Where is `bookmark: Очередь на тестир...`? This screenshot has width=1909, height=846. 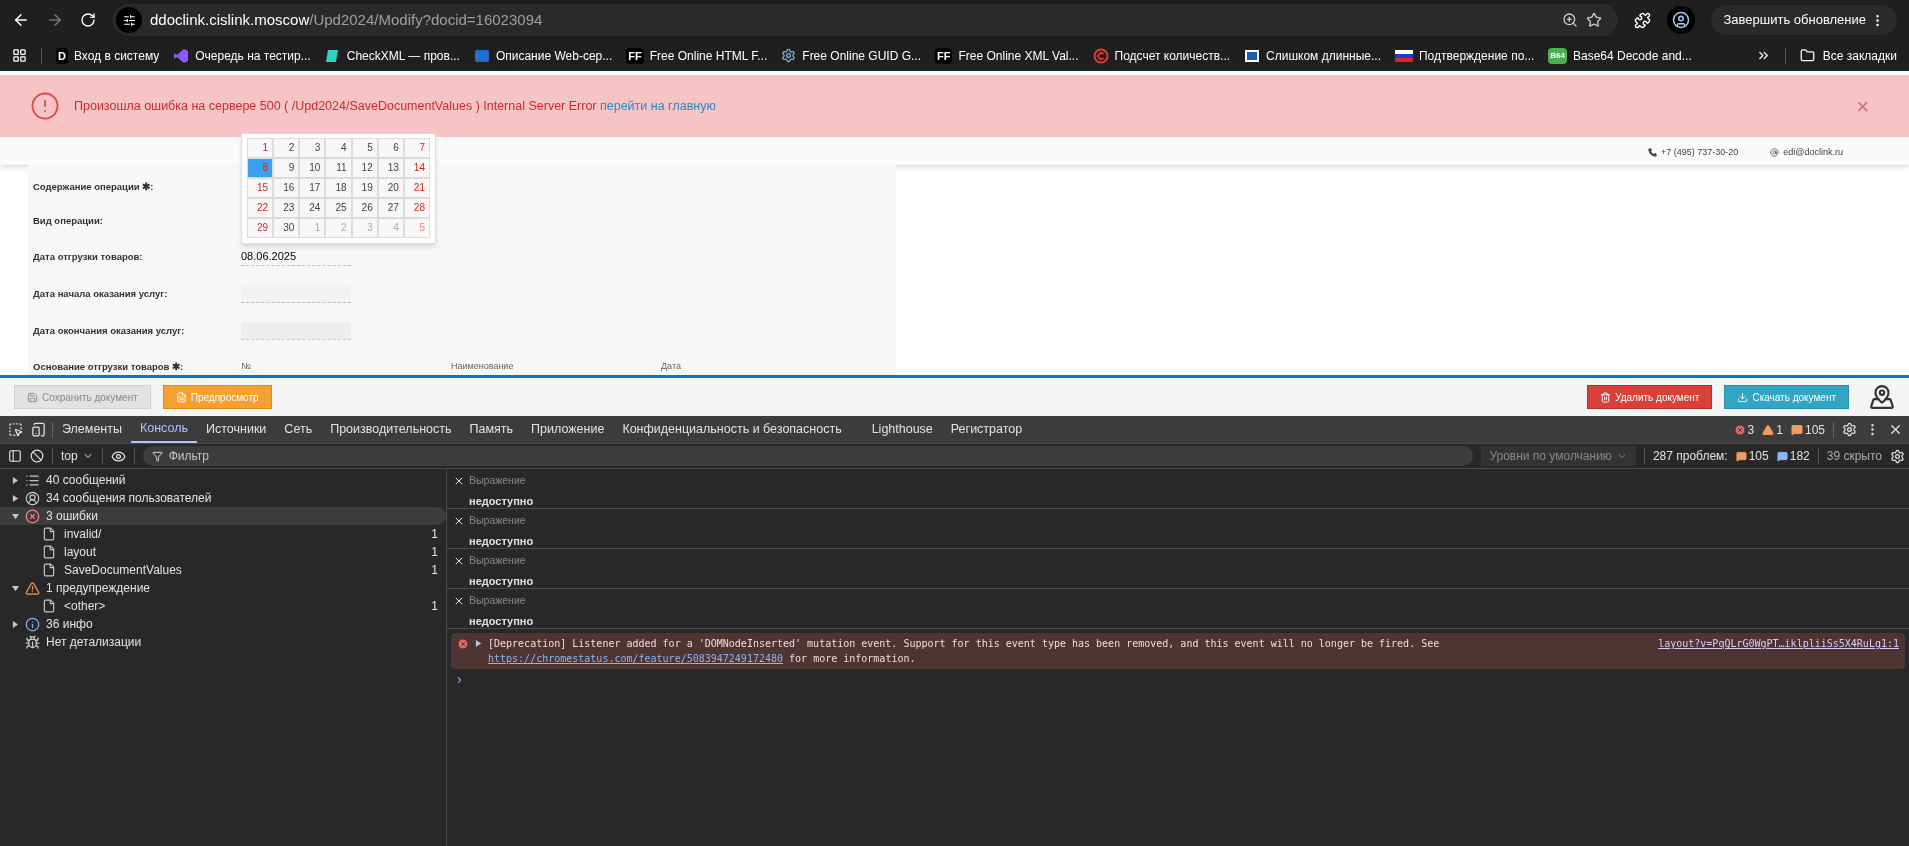 bookmark: Очередь на тестир... is located at coordinates (242, 55).